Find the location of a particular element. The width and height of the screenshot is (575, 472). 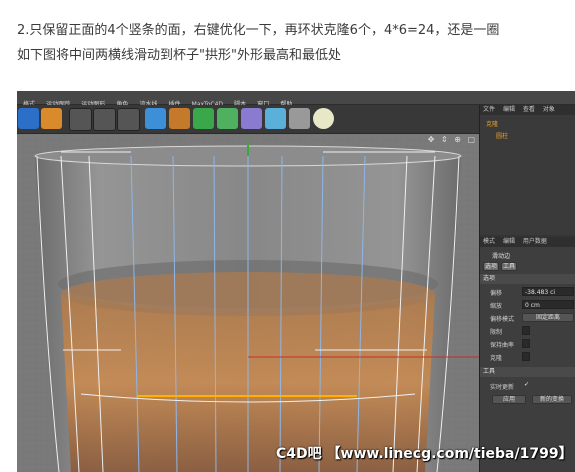

offset-label: 偏移 is located at coordinates (496, 293).